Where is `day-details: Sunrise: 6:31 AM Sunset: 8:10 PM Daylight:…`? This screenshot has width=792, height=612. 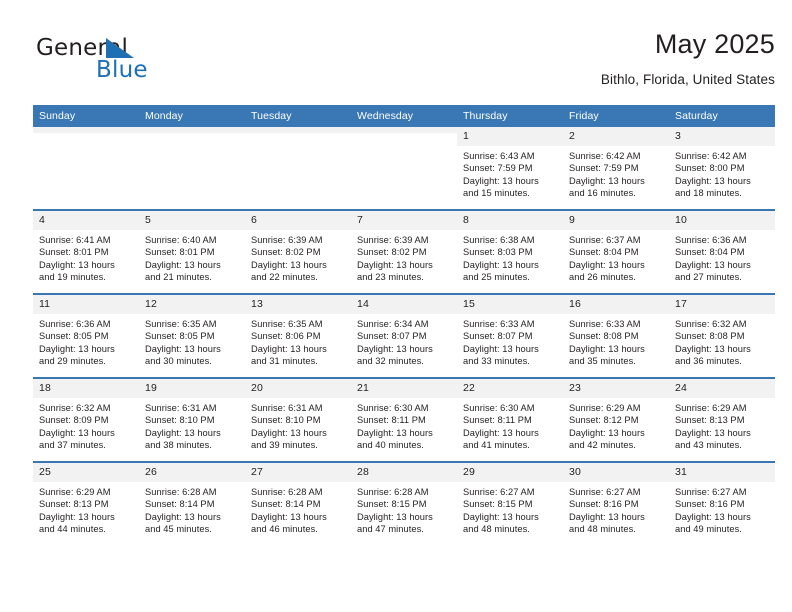
day-details: Sunrise: 6:31 AM Sunset: 8:10 PM Daylight:… is located at coordinates (192, 425).